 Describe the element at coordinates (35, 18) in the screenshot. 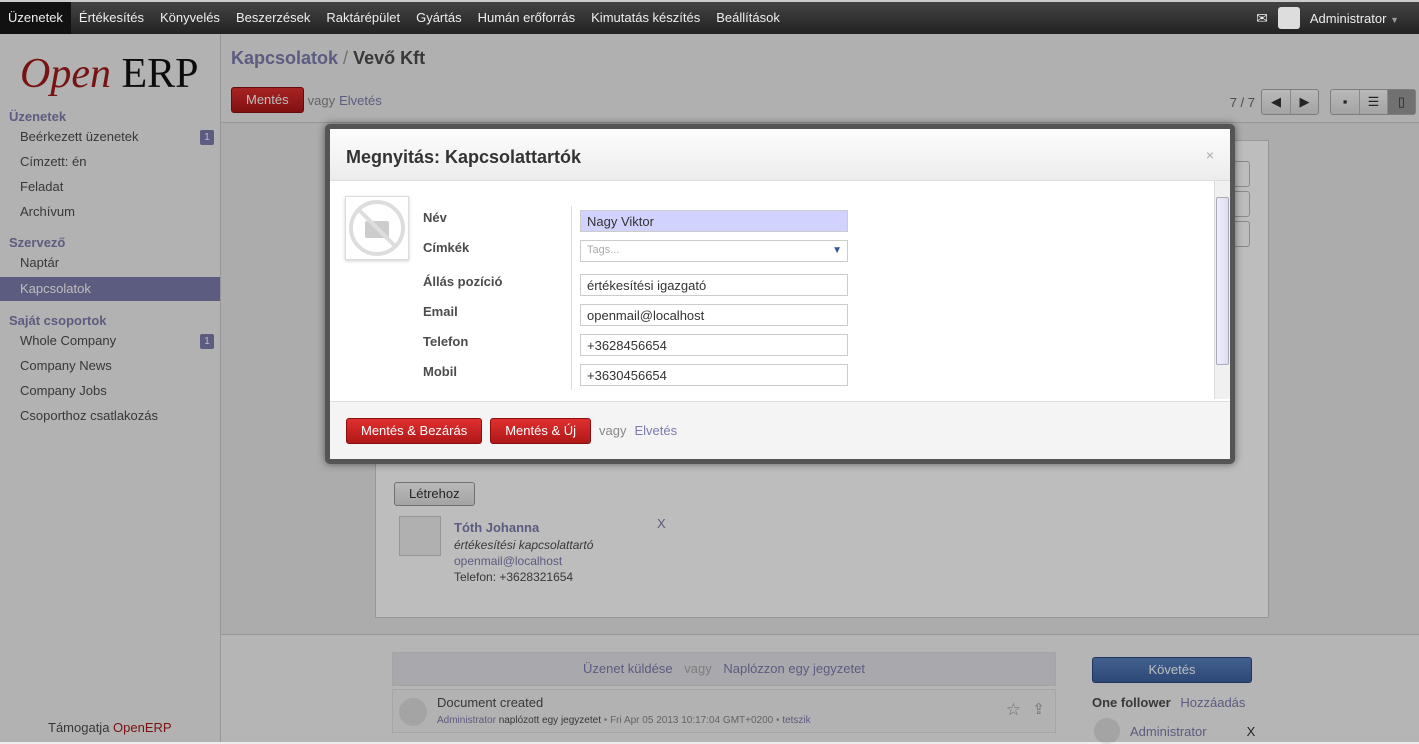

I see `menu-uzenetek: Üzenetek` at that location.